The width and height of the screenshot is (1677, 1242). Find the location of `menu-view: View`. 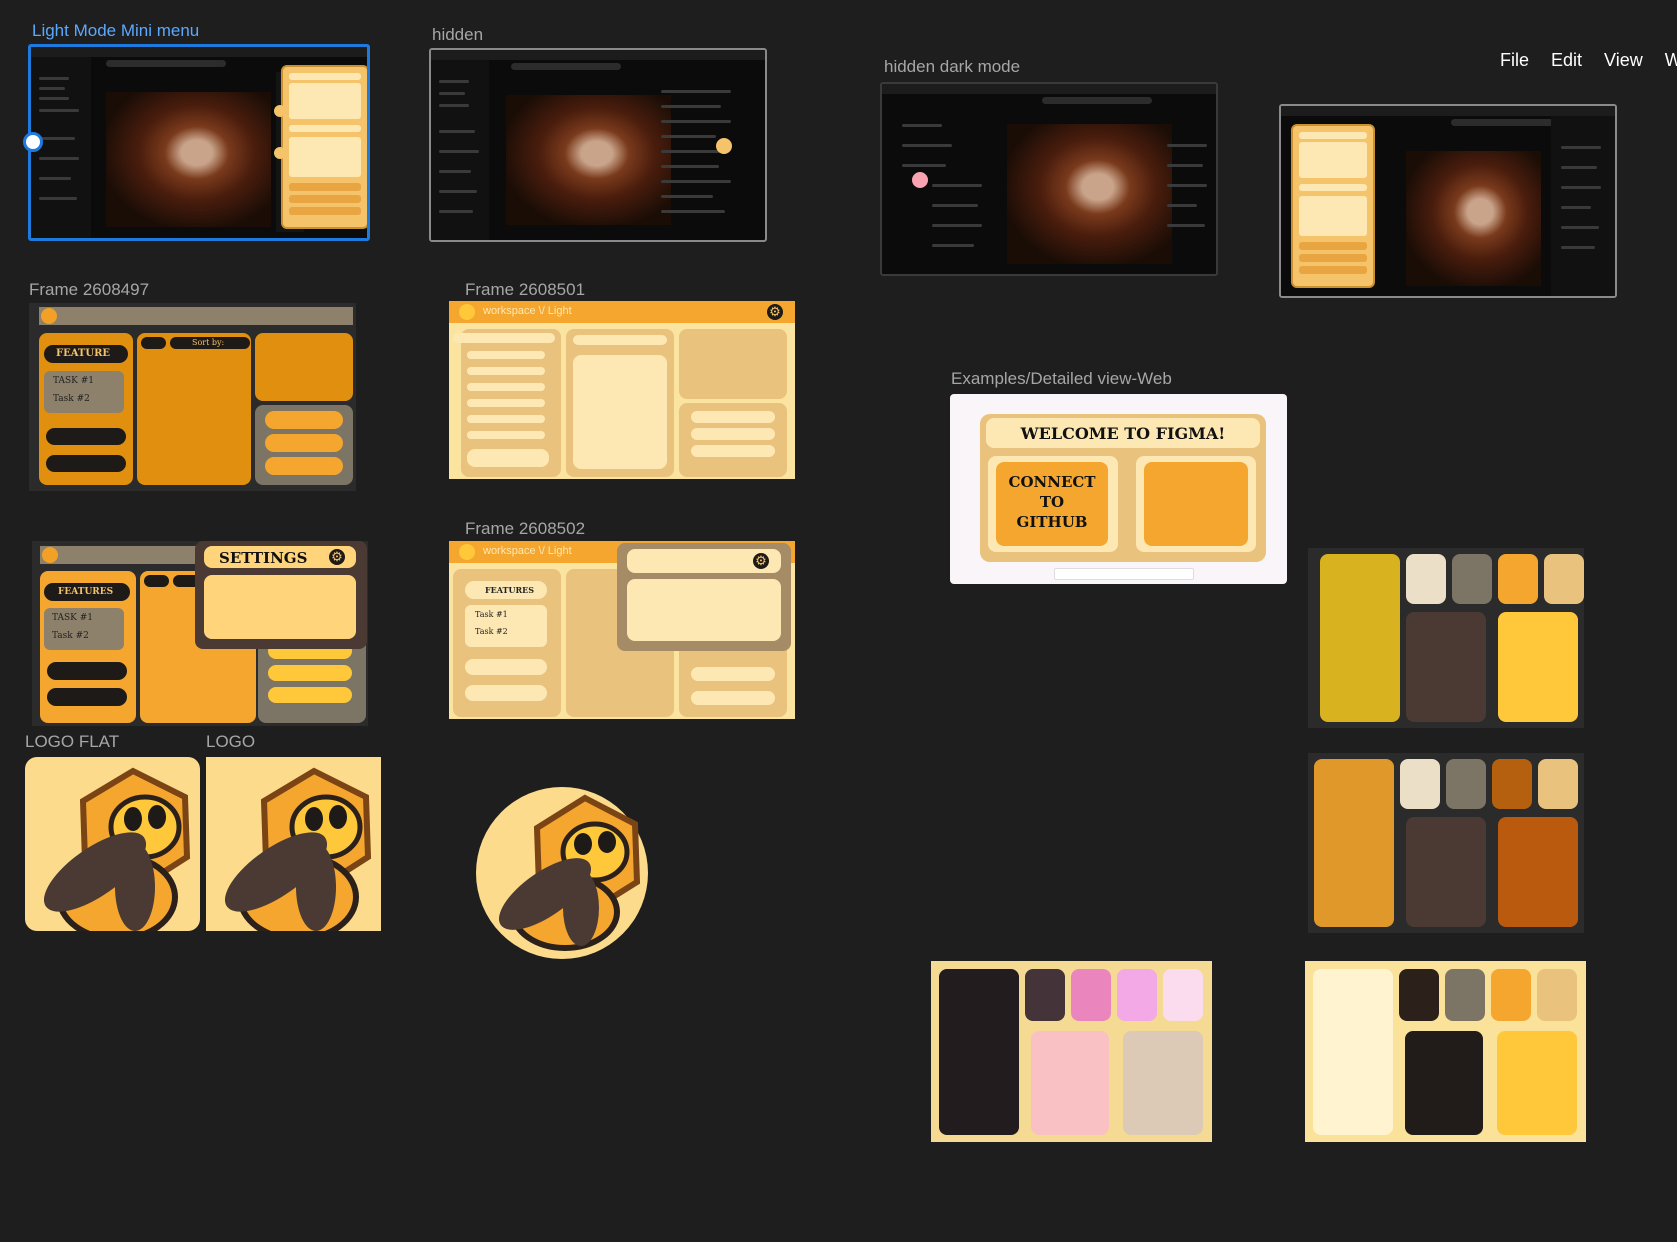

menu-view: View is located at coordinates (1623, 60).